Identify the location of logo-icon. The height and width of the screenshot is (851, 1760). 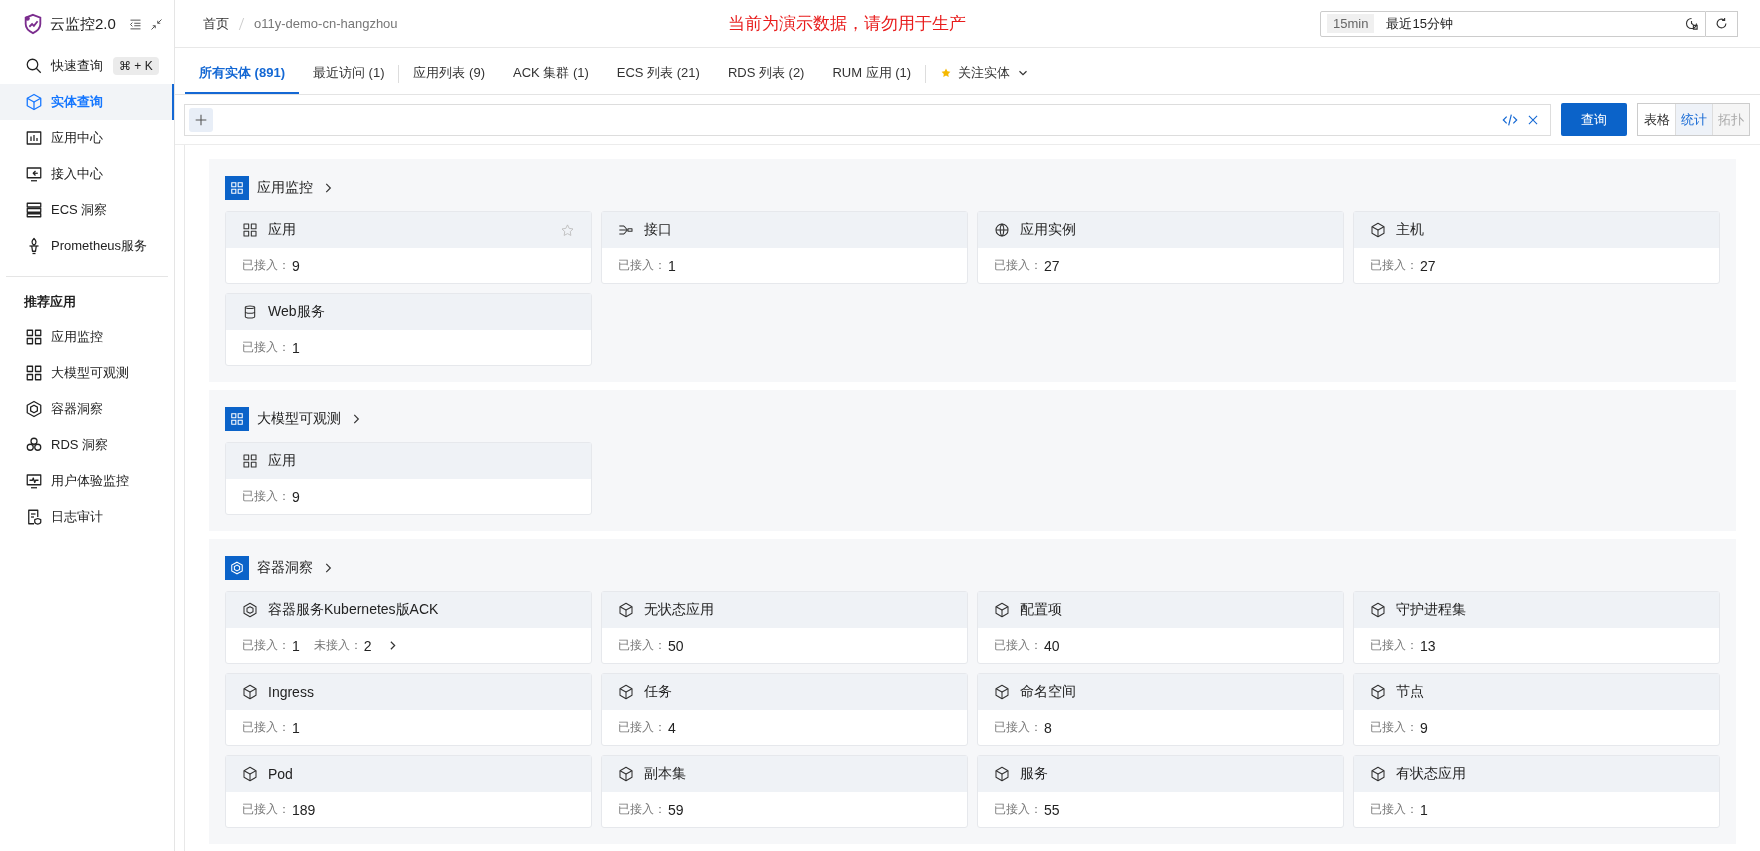
(33, 24).